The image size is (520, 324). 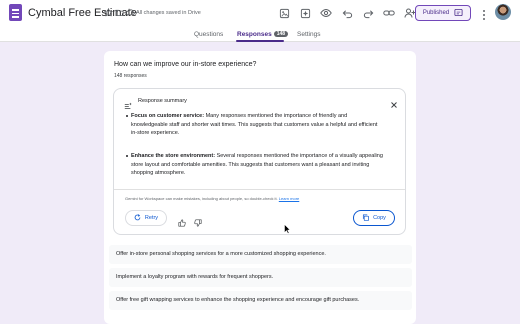 What do you see at coordinates (379, 218) in the screenshot?
I see `copy-label: Copy` at bounding box center [379, 218].